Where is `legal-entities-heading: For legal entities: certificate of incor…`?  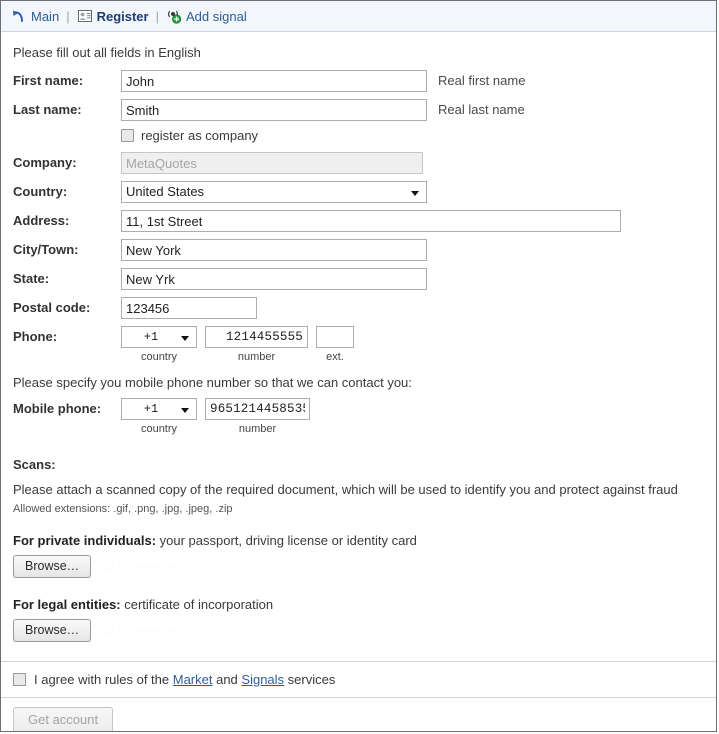 legal-entities-heading: For legal entities: certificate of incor… is located at coordinates (364, 604).